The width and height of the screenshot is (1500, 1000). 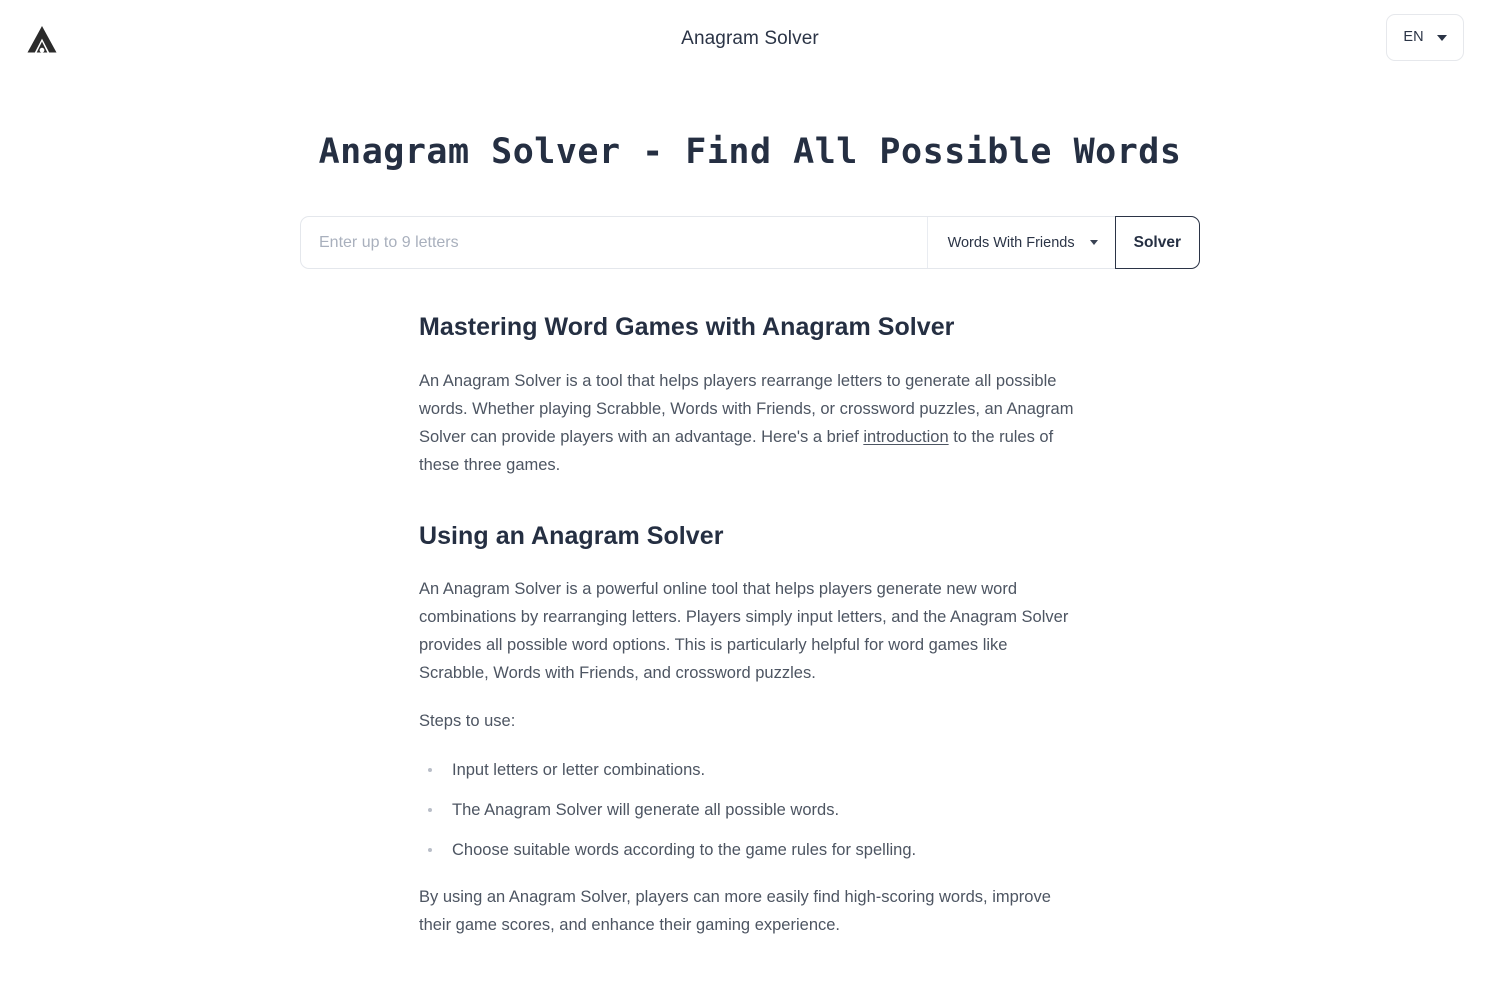 I want to click on steps-intro: Steps to use:, so click(x=467, y=720).